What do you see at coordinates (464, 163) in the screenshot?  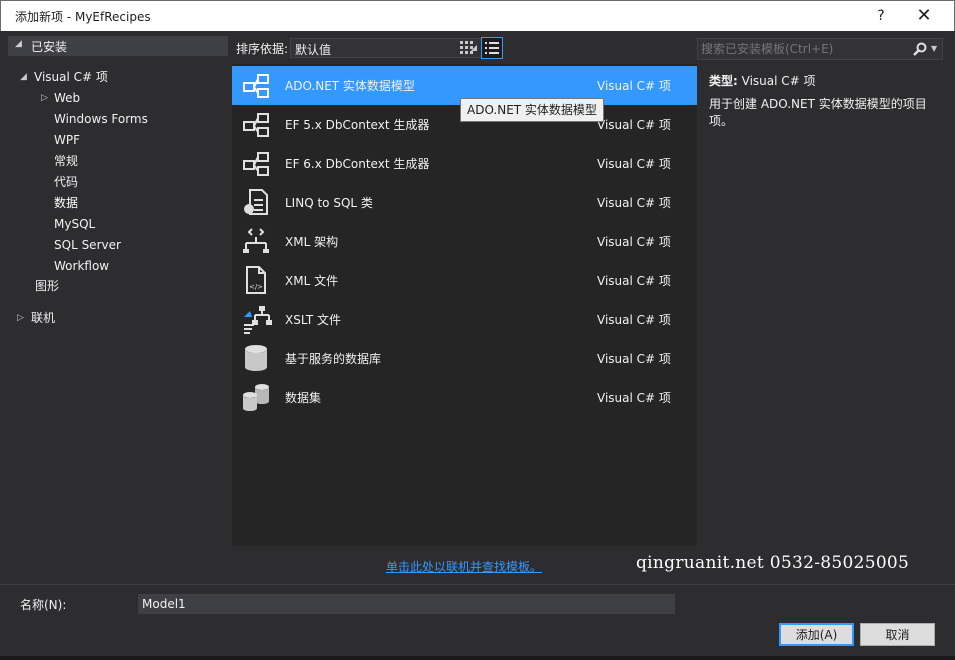 I see `template-row-ef6: EF 6.x DbContext 生成器 Visual C# 项` at bounding box center [464, 163].